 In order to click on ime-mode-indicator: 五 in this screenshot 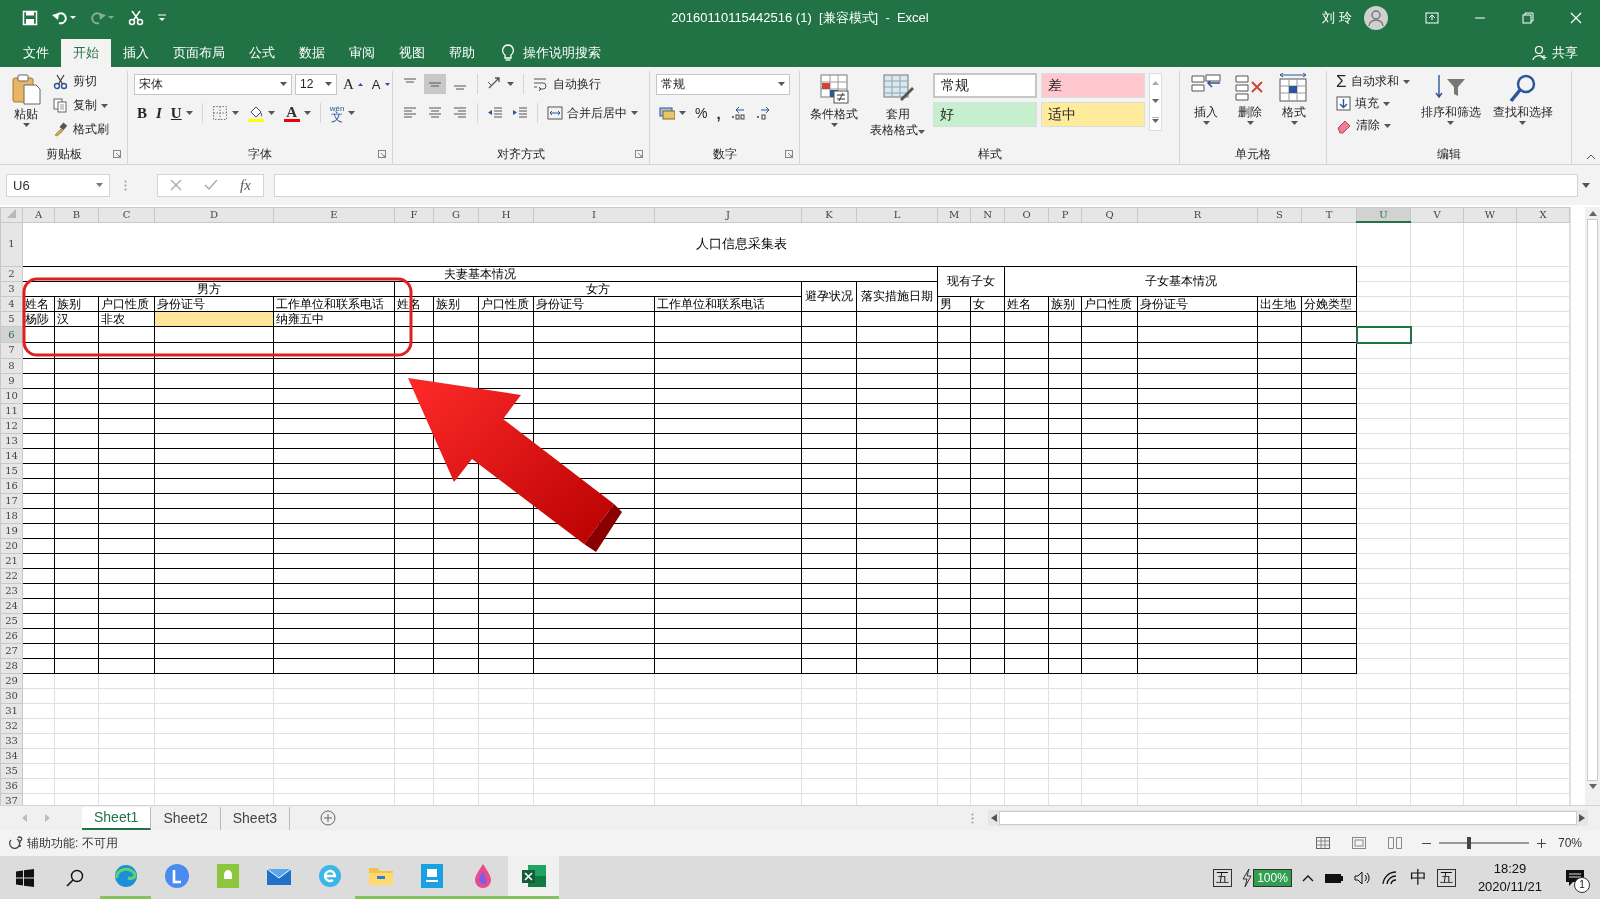, I will do `click(1223, 877)`.